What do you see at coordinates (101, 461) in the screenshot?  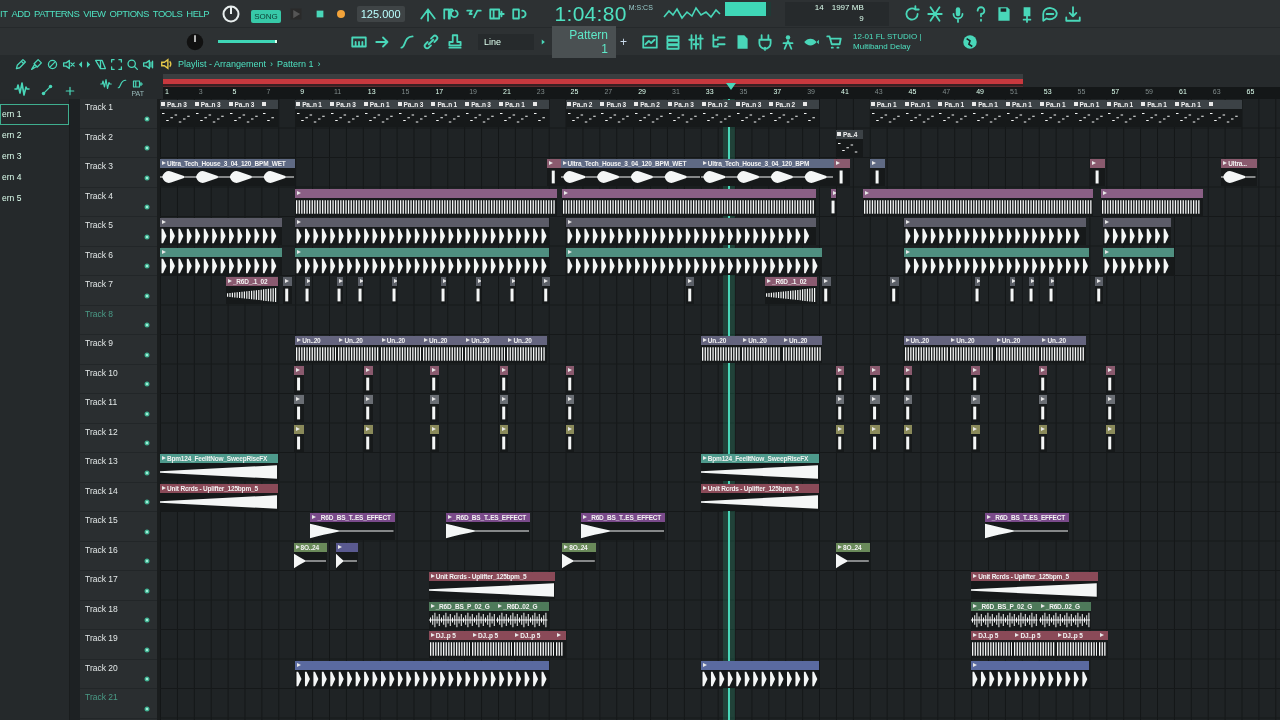 I see `track-name: Track 13` at bounding box center [101, 461].